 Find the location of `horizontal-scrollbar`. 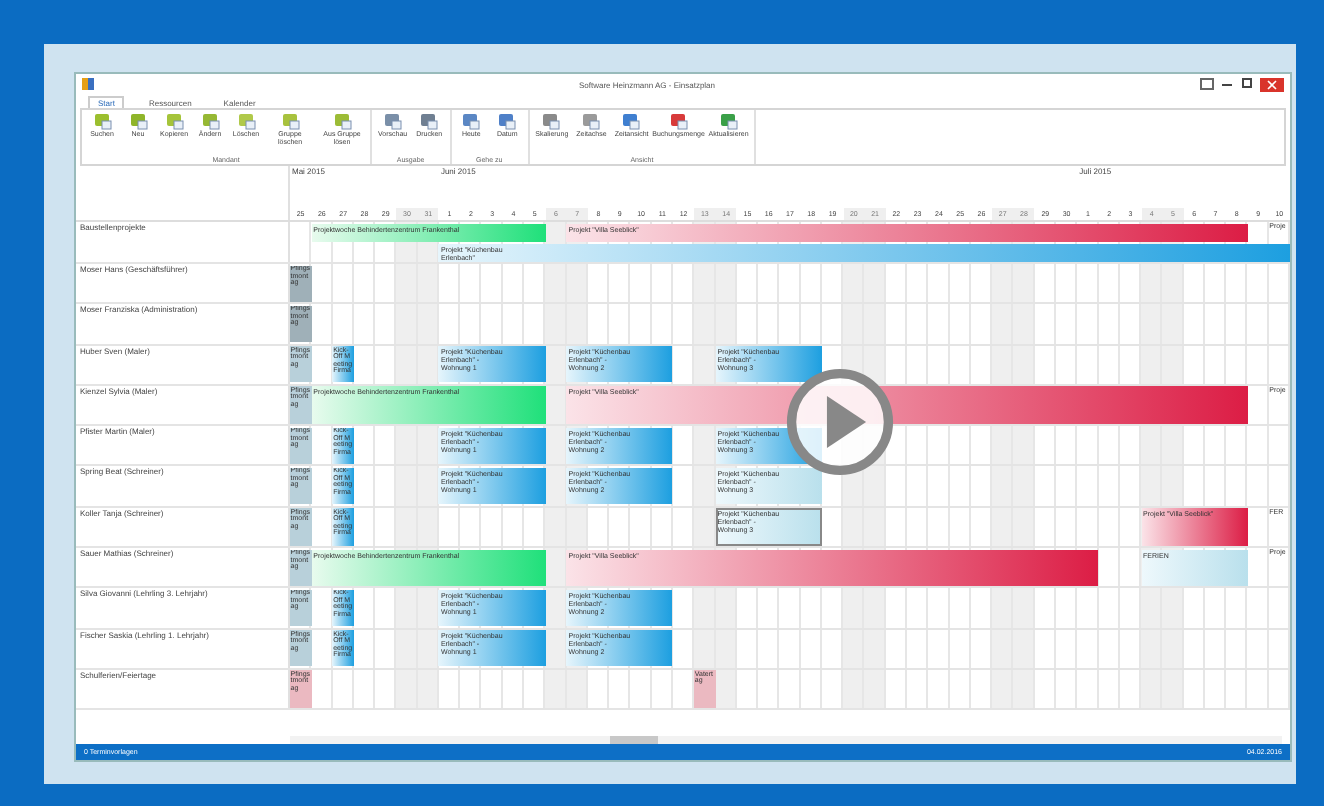

horizontal-scrollbar is located at coordinates (786, 740).